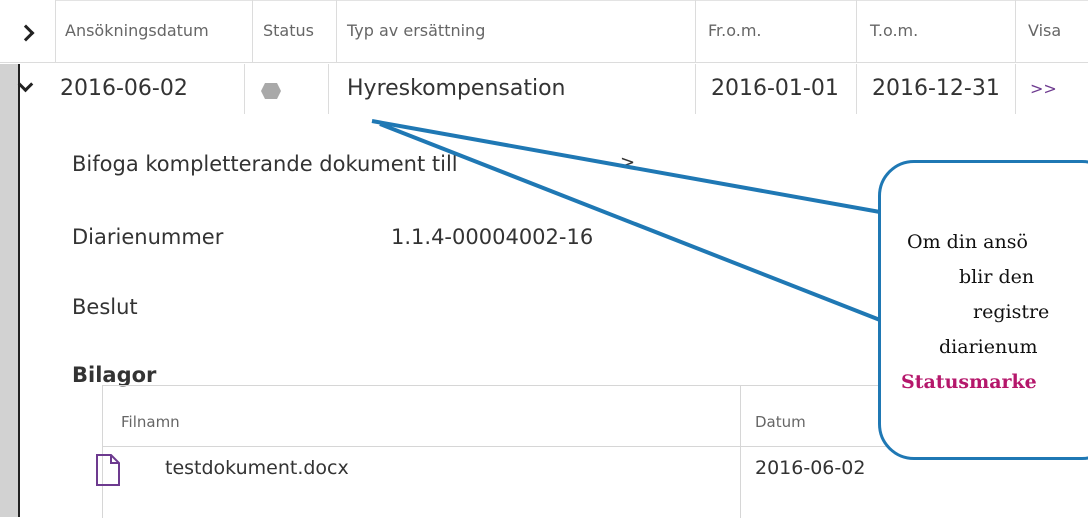 The height and width of the screenshot is (518, 1088). I want to click on callout-pointer-line-upper, so click(626, 166).